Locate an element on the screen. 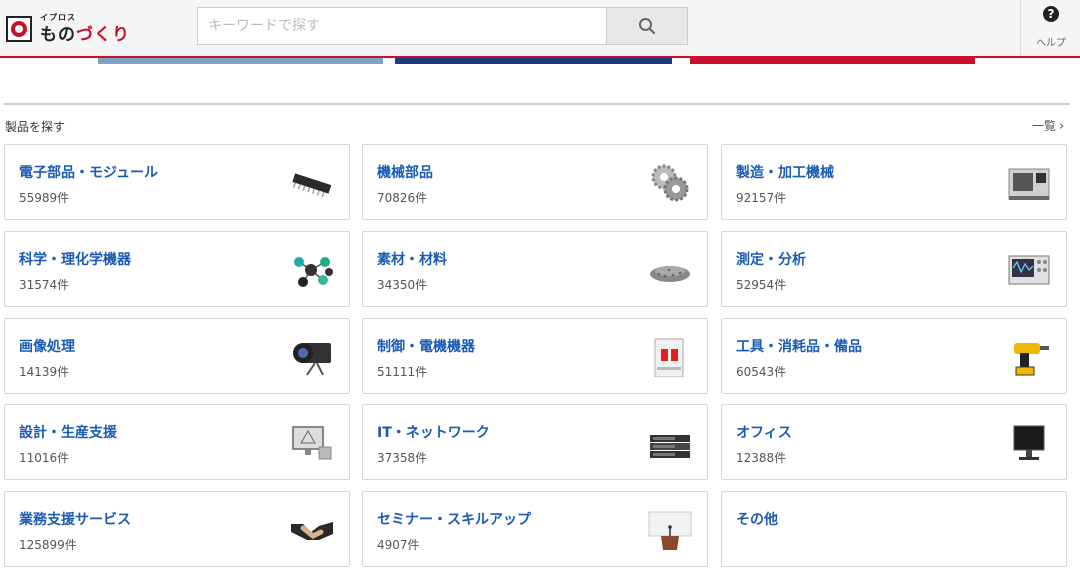  category-count: 12388件 is located at coordinates (761, 458).